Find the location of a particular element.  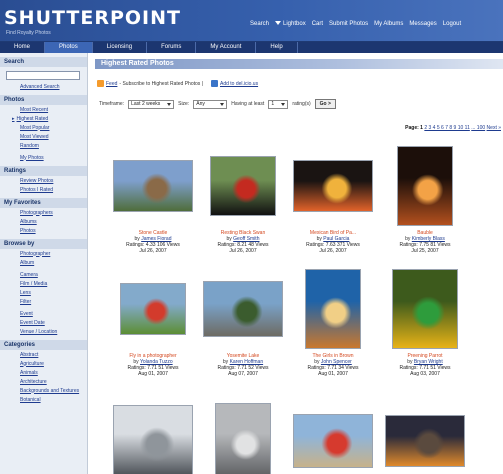

pager-pages: 2 3 4 5 6 7 8 9 10 11 is located at coordinates (447, 128).